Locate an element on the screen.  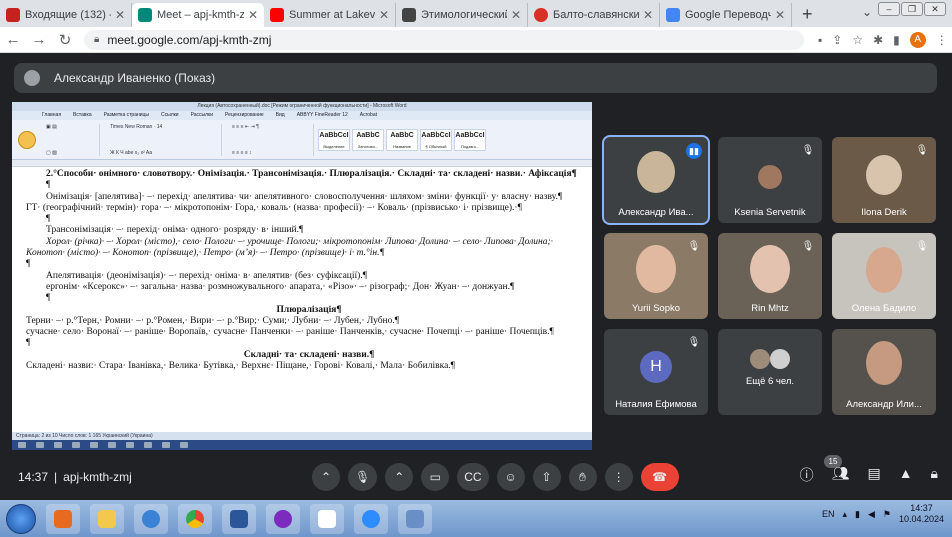
more-options-button: ⋮ is located at coordinates (618, 477).